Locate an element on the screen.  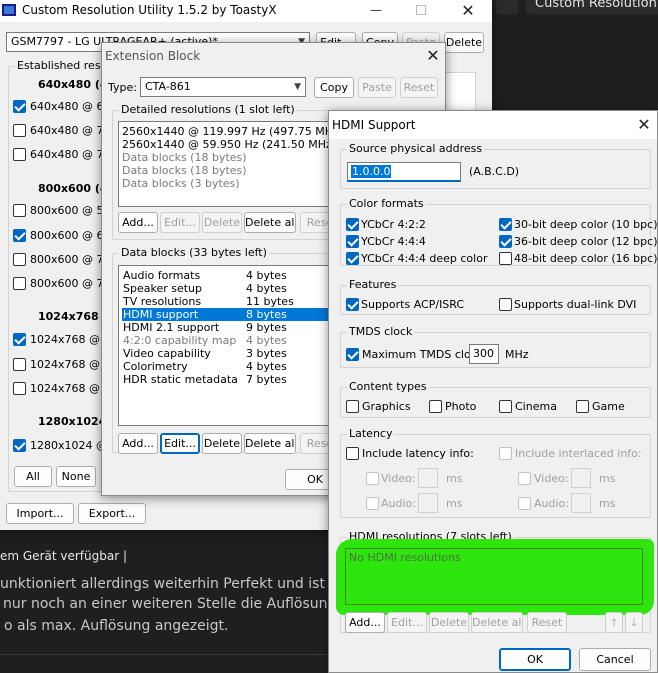
data-block-size: 7 bytes is located at coordinates (266, 379).